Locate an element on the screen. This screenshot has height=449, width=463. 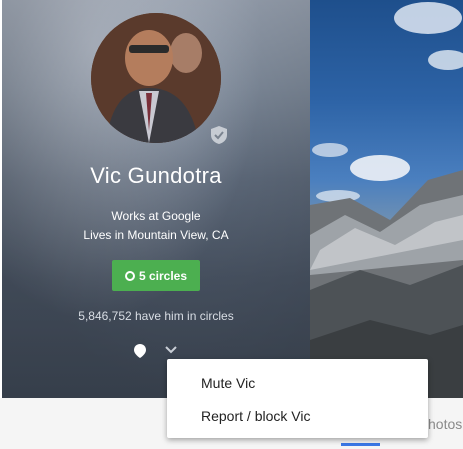
location-pin-icon is located at coordinates (140, 351).